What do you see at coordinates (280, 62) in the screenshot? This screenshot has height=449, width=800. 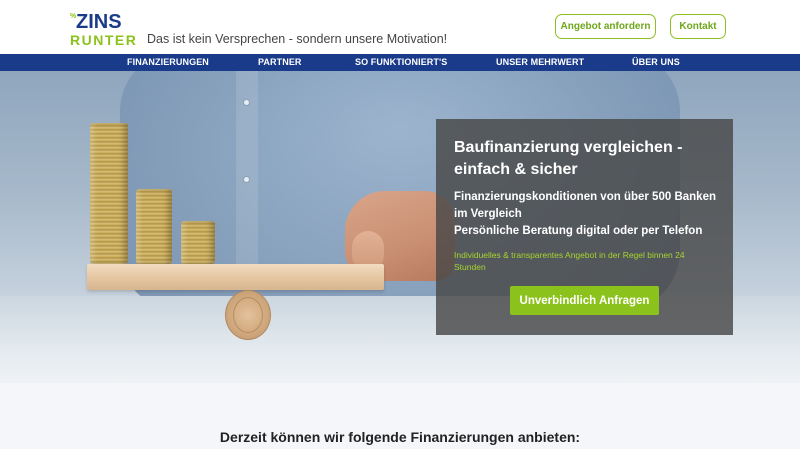 I see `nav-item-partner: PARTNER` at bounding box center [280, 62].